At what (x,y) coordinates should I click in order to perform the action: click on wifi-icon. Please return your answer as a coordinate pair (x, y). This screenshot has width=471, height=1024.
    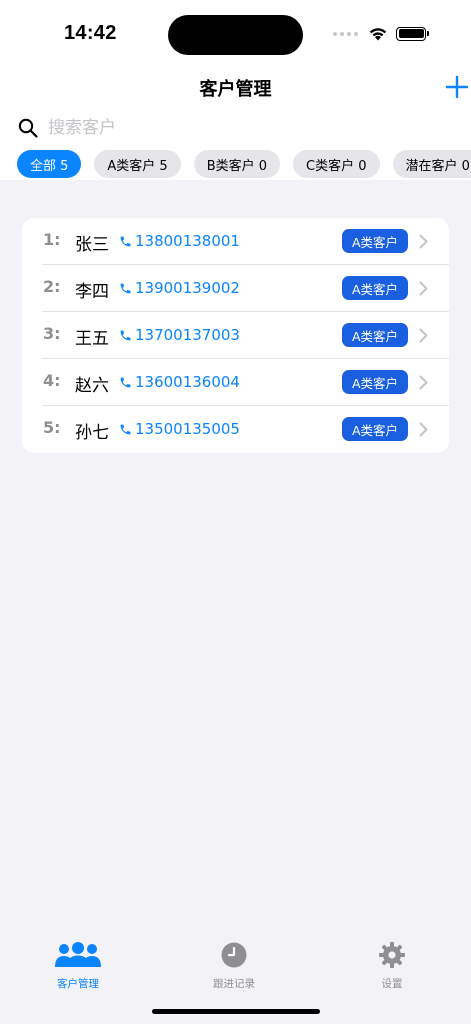
    Looking at the image, I should click on (378, 34).